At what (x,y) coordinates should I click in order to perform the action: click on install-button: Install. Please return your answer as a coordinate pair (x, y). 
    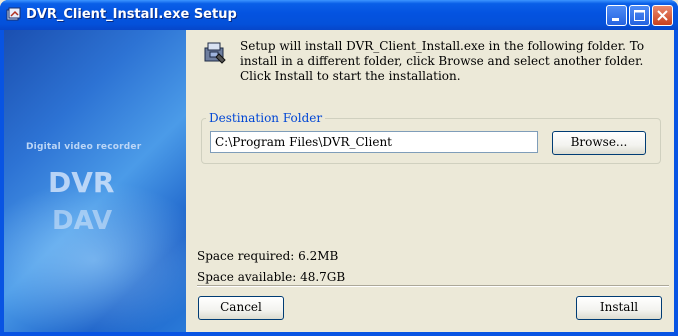
    Looking at the image, I should click on (619, 308).